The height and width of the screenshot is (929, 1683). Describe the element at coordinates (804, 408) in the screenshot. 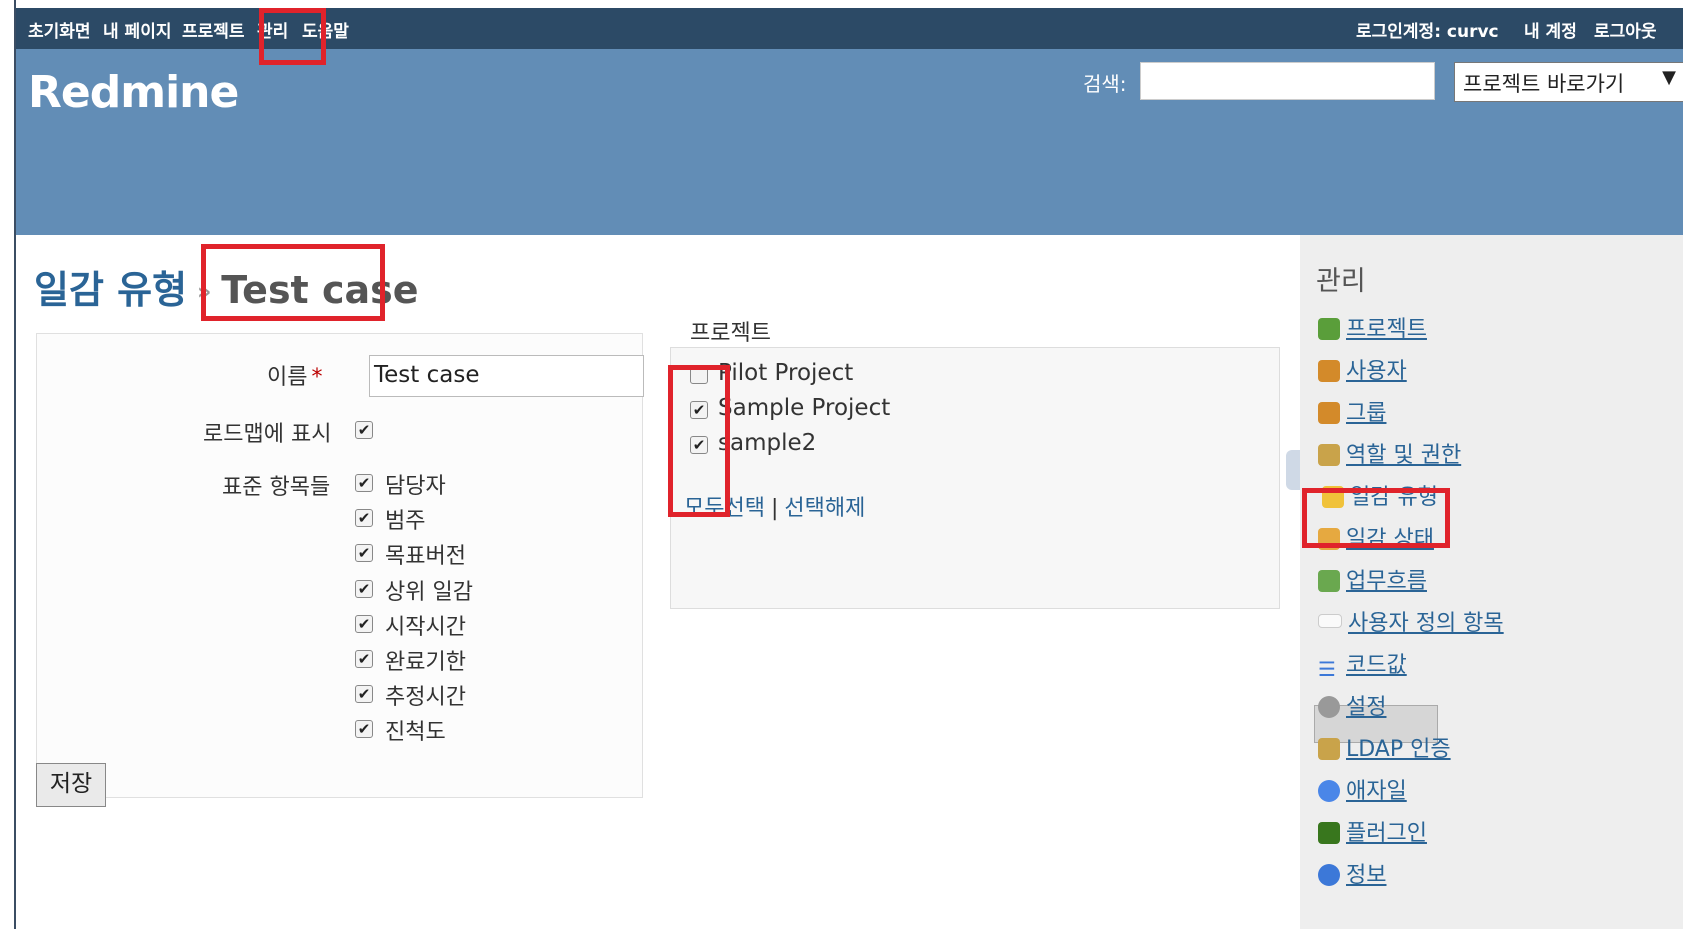

I see `project-label: Sample Project` at that location.